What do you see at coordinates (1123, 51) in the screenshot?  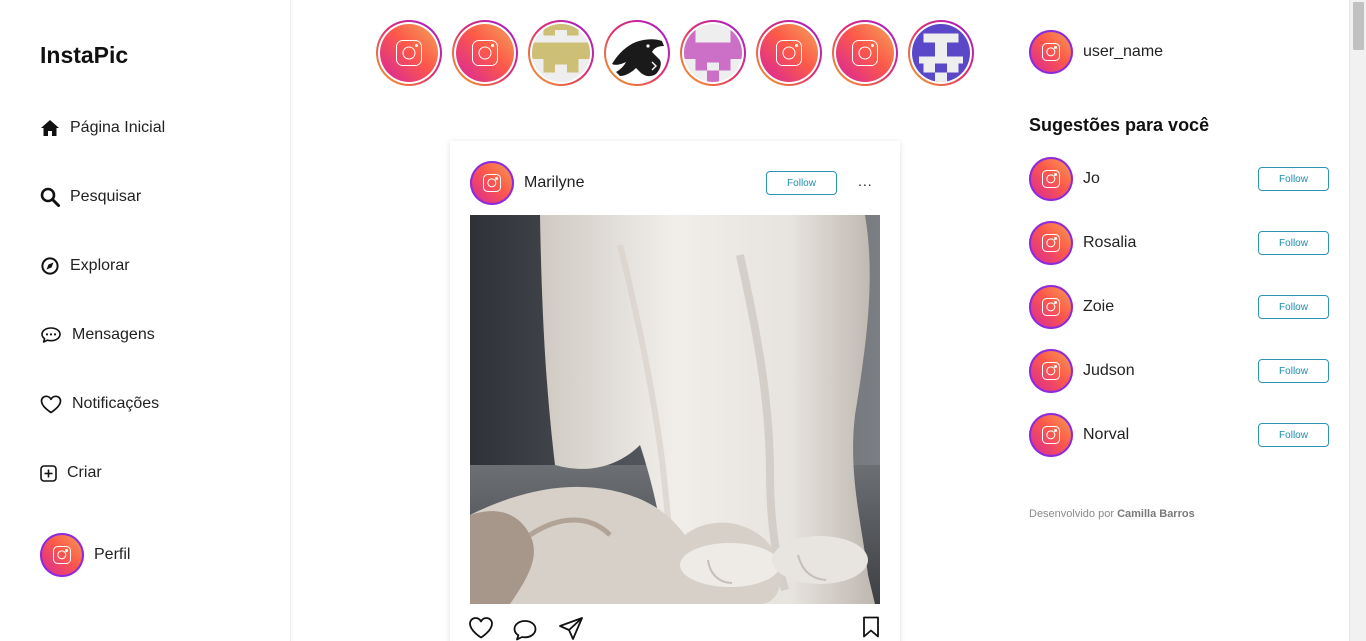 I see `current-user-name: user_name` at bounding box center [1123, 51].